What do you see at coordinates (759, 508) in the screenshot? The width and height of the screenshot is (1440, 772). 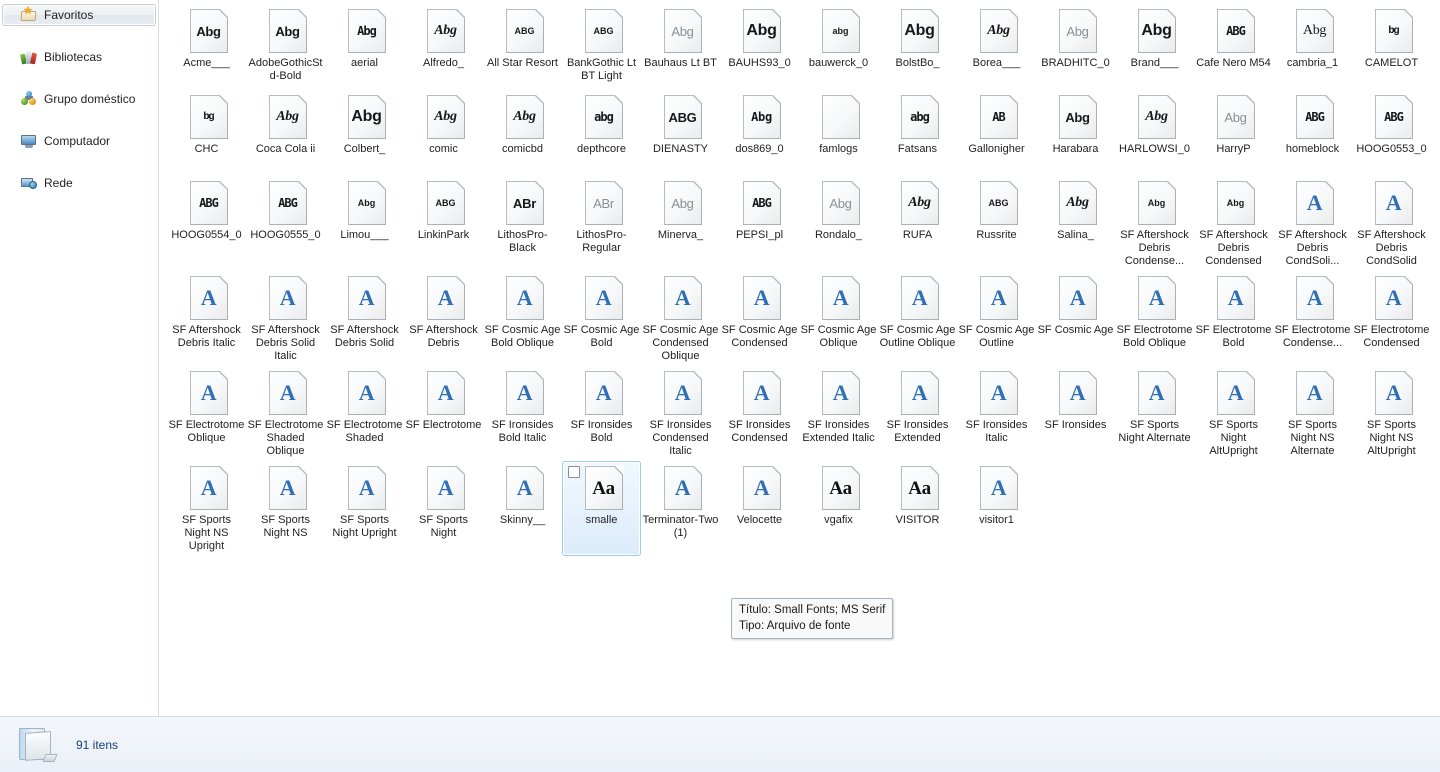 I see `file-item: A Velocette` at bounding box center [759, 508].